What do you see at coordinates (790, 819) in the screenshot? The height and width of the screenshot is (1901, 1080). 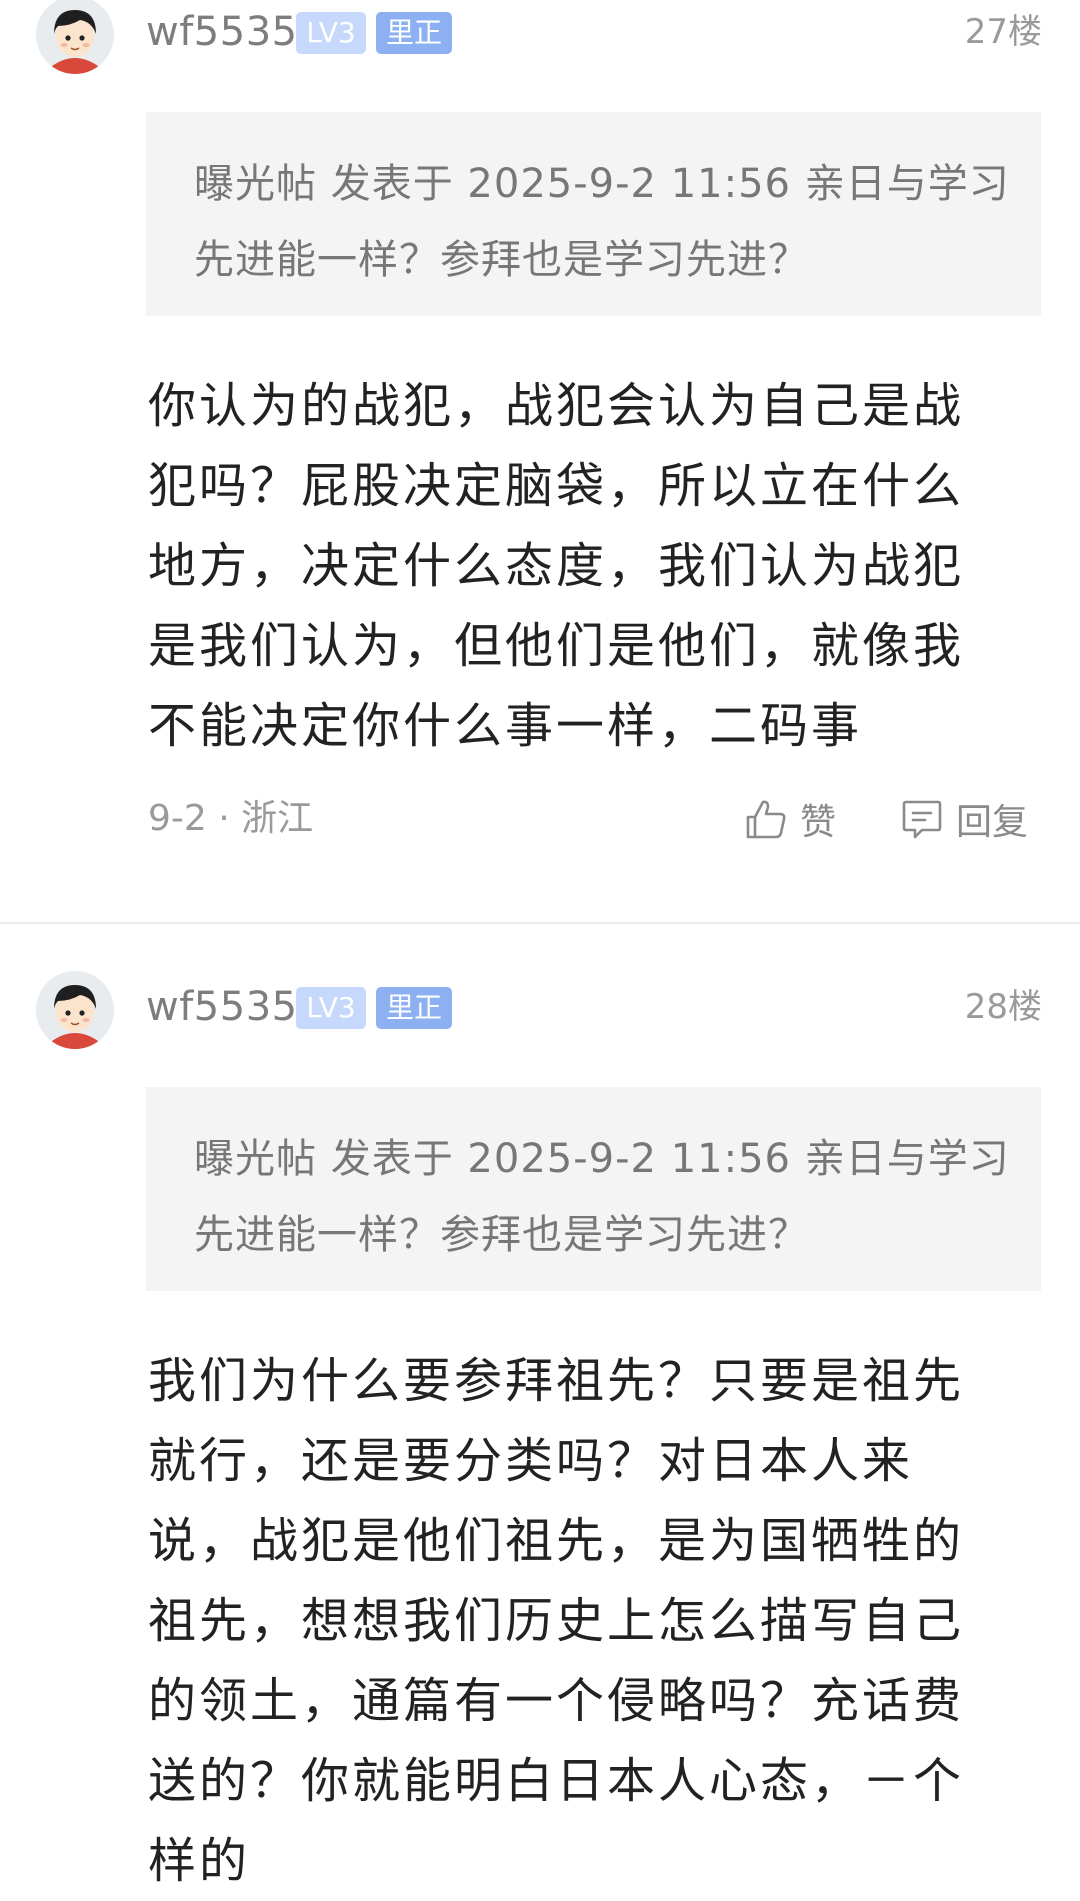 I see `like-button: 赞` at bounding box center [790, 819].